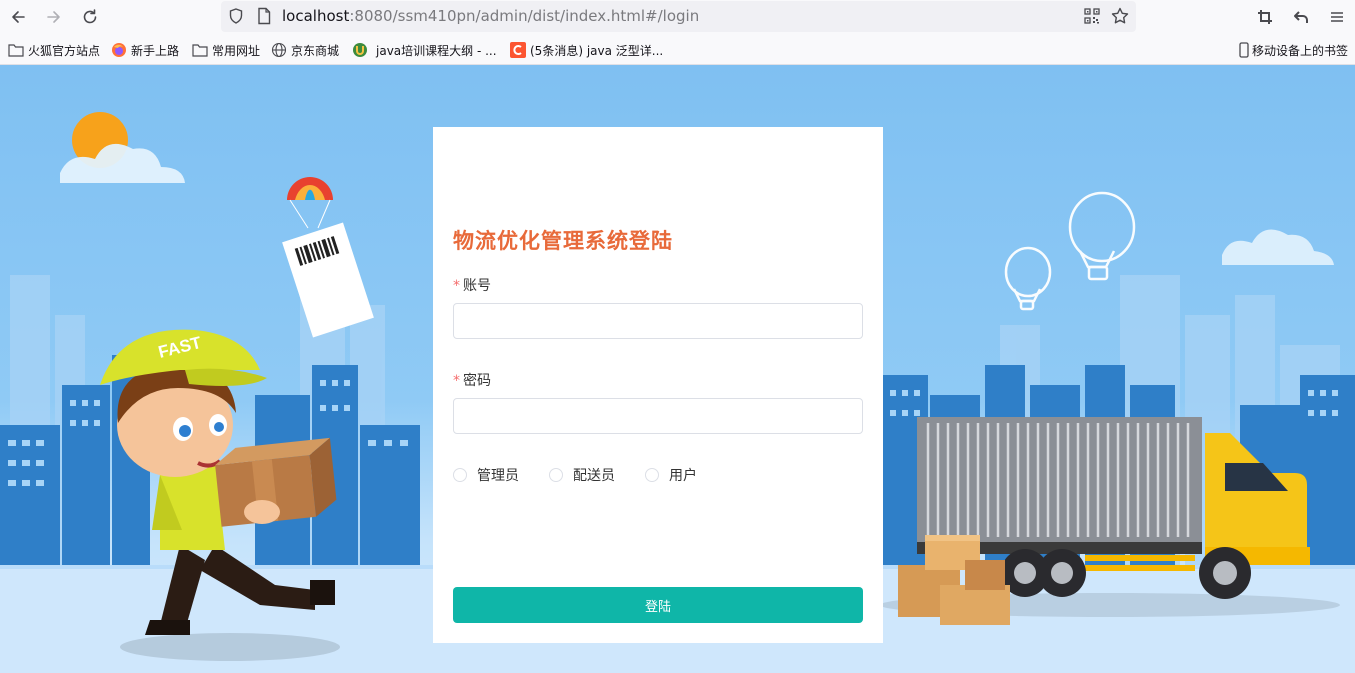 Image resolution: width=1355 pixels, height=673 pixels. Describe the element at coordinates (472, 381) in the screenshot. I see `password-label: * 密码` at that location.